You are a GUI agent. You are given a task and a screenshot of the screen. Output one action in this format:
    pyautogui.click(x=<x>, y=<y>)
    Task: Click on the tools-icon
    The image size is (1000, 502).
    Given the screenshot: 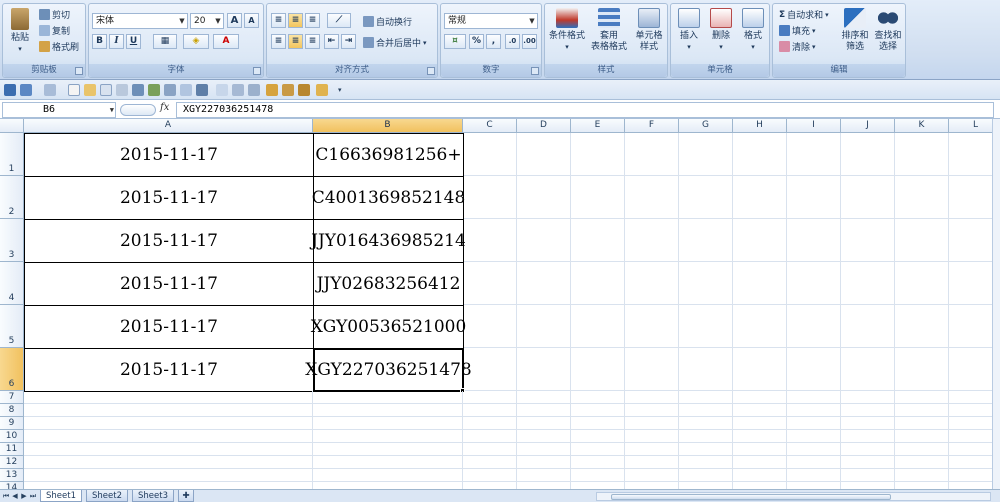 What is the action you would take?
    pyautogui.click(x=322, y=90)
    